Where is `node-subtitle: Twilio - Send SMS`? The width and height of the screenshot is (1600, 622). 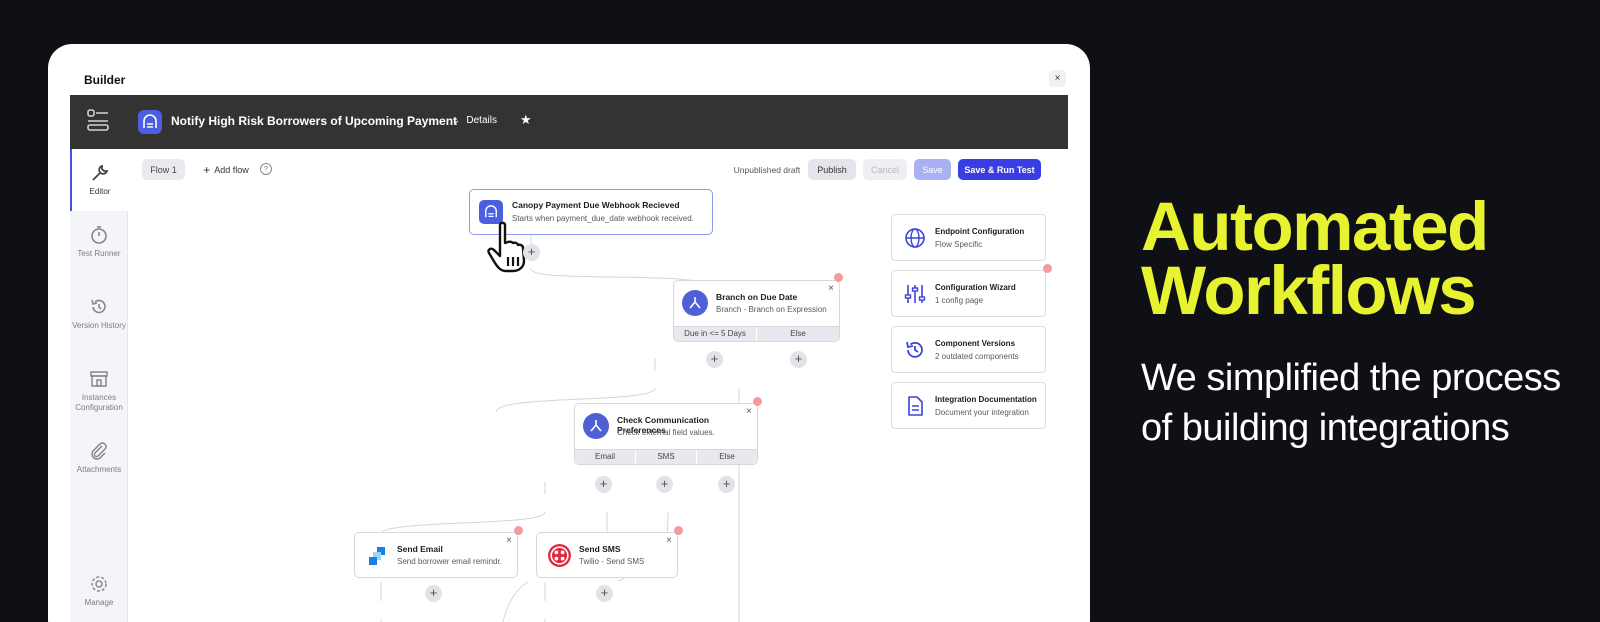
node-subtitle: Twilio - Send SMS is located at coordinates (612, 561).